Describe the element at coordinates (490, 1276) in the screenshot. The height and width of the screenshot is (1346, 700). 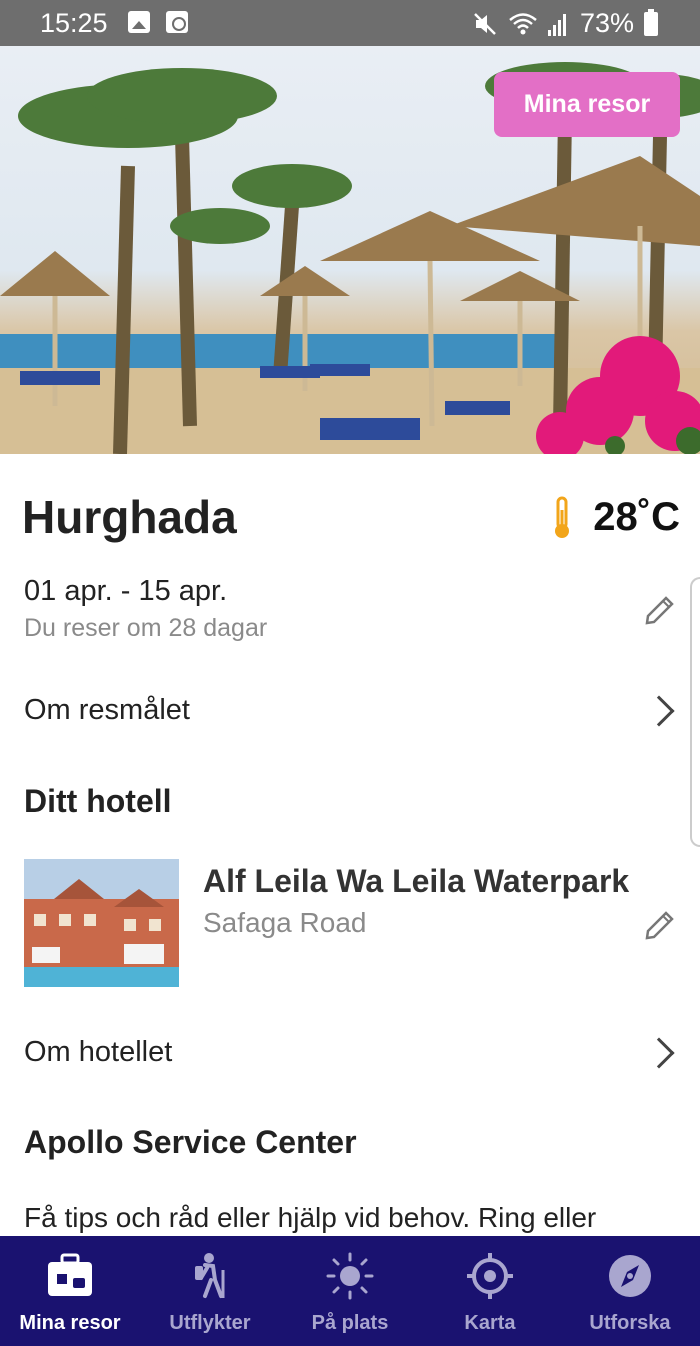
I see `location-target-icon` at that location.